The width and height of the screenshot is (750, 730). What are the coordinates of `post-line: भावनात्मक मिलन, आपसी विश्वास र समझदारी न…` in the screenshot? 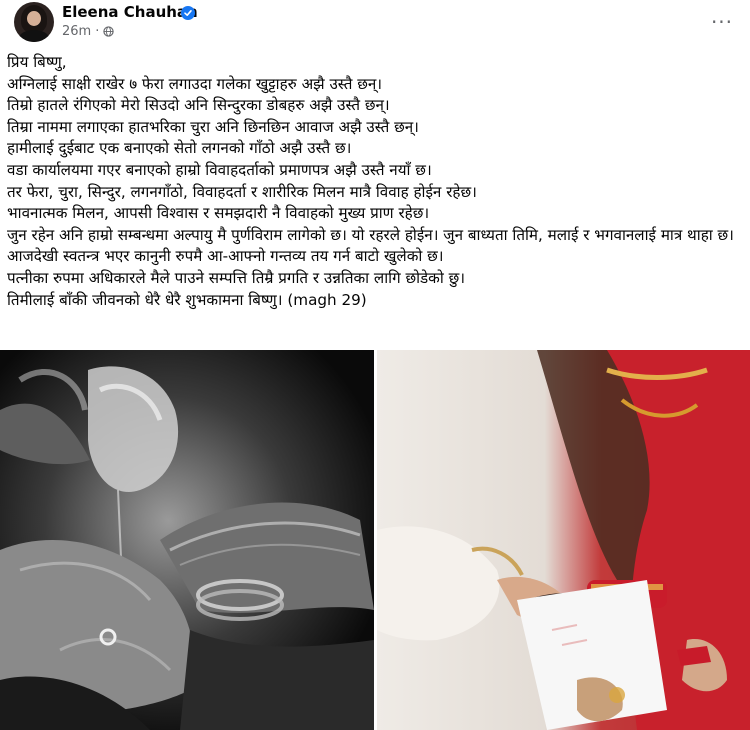 It's located at (218, 213).